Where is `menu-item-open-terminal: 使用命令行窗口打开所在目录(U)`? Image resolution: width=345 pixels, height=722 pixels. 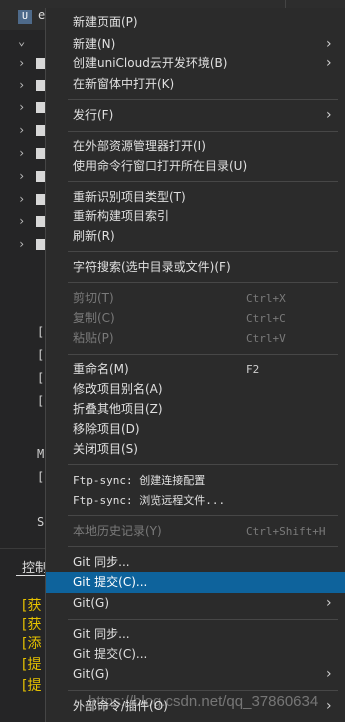 menu-item-open-terminal: 使用命令行窗口打开所在目录(U) is located at coordinates (195, 166).